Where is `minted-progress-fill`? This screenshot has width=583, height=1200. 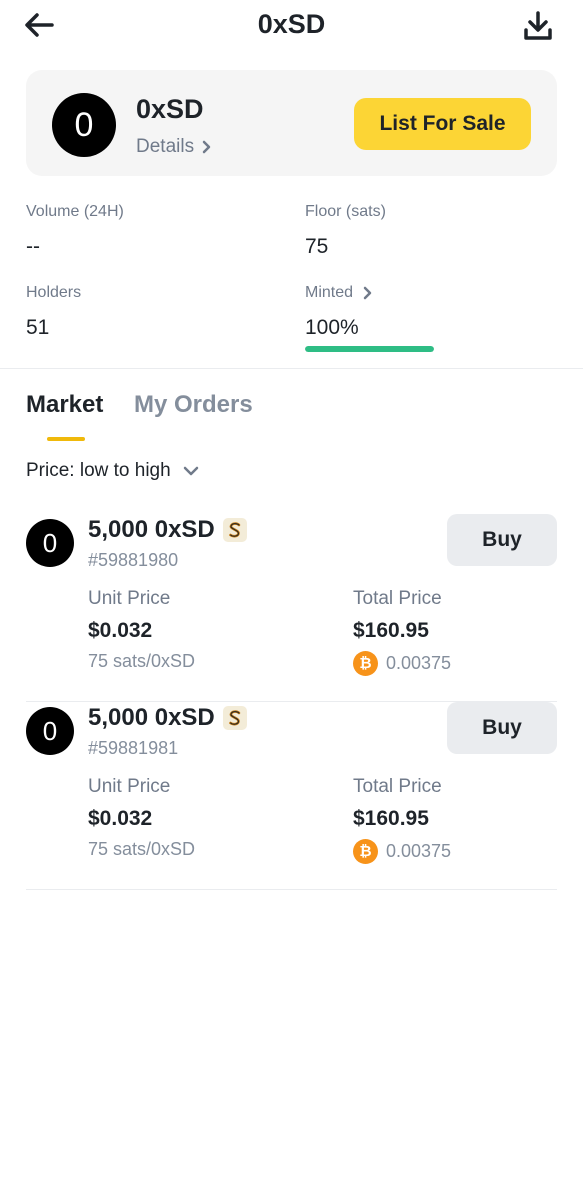
minted-progress-fill is located at coordinates (369, 349).